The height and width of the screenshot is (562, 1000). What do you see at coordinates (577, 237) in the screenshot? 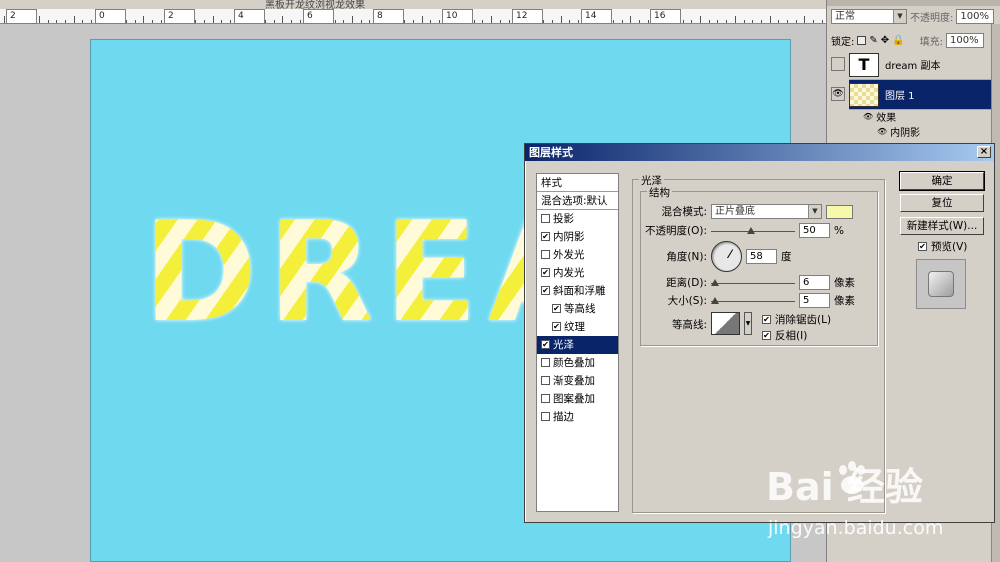
I see `style-item: ✔ 内阴影` at bounding box center [577, 237].